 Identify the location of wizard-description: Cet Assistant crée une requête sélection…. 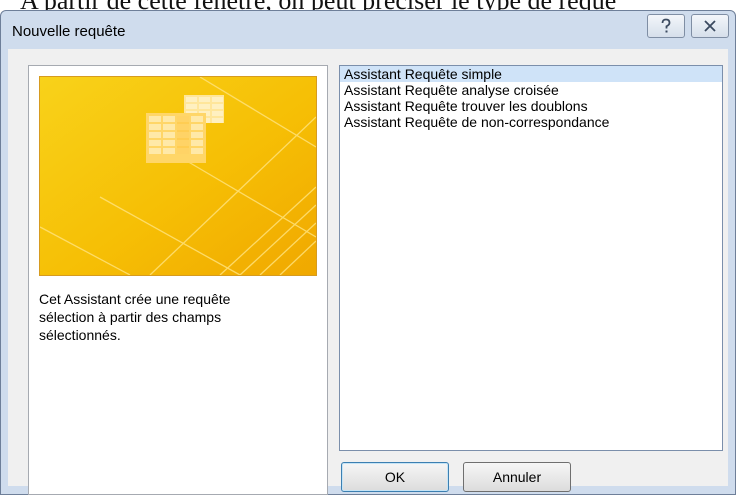
(135, 317).